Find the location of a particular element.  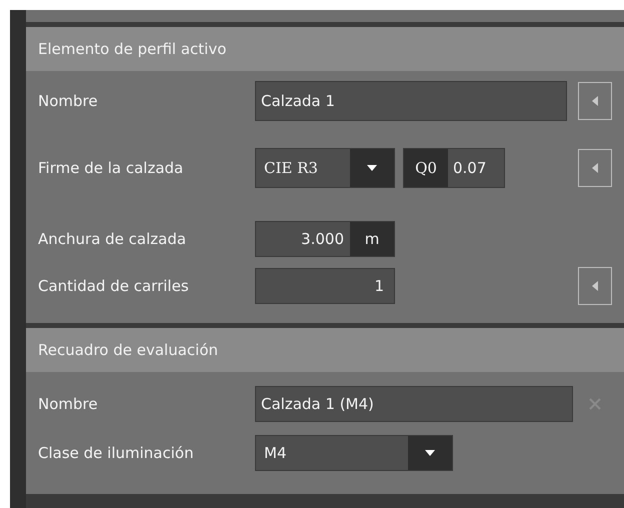

field-label: Firme de la calzada is located at coordinates (111, 168).